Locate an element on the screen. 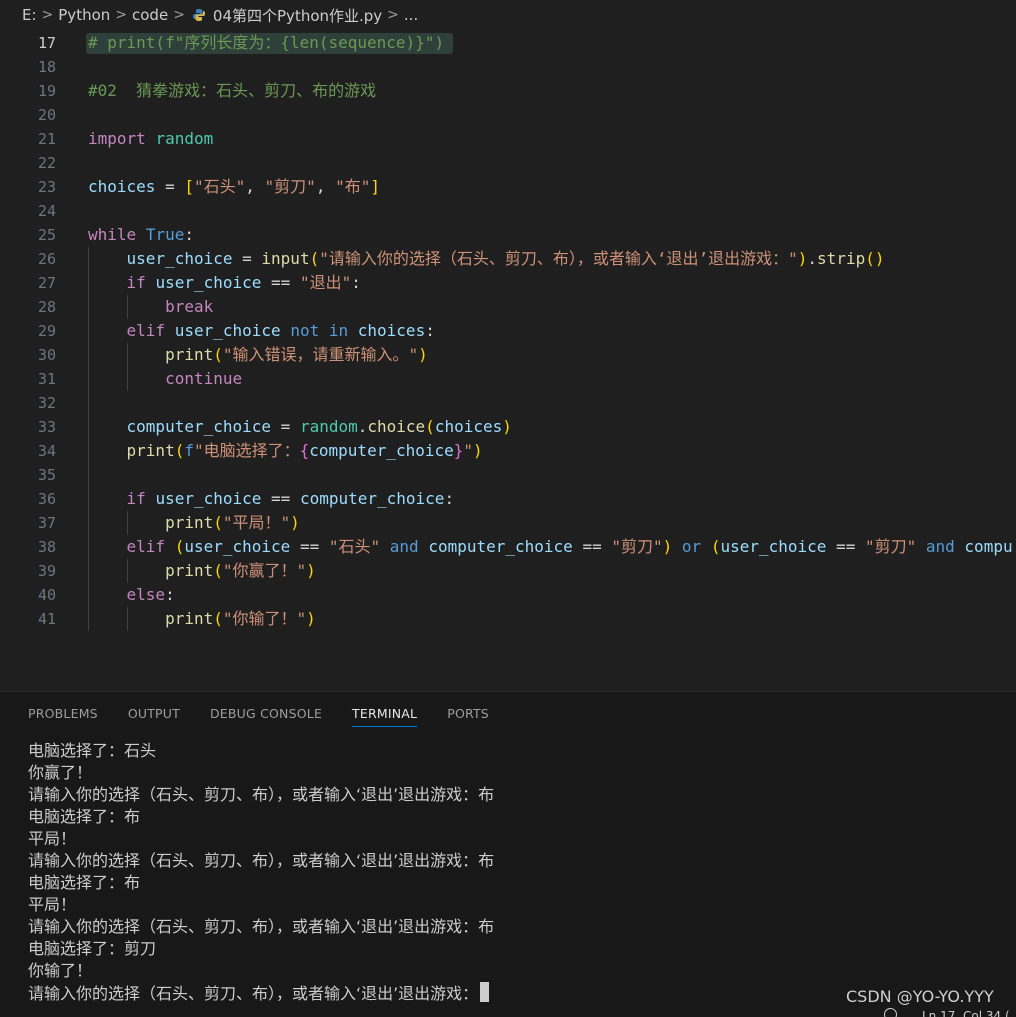 This screenshot has height=1017, width=1016. code-token: "你赢了！" is located at coordinates (264, 570).